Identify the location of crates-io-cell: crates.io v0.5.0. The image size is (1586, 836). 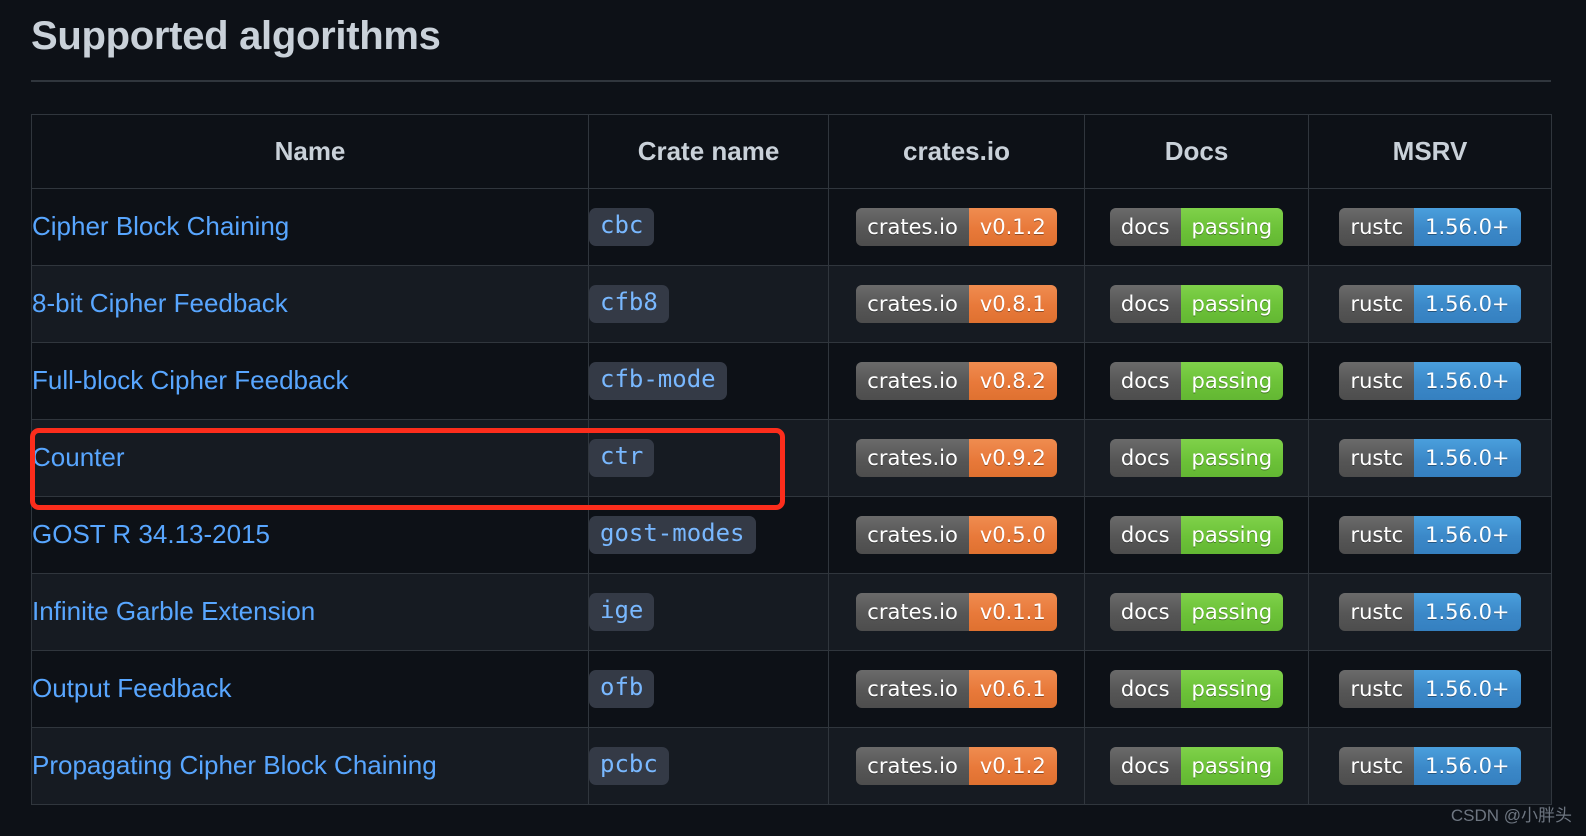
(956, 535).